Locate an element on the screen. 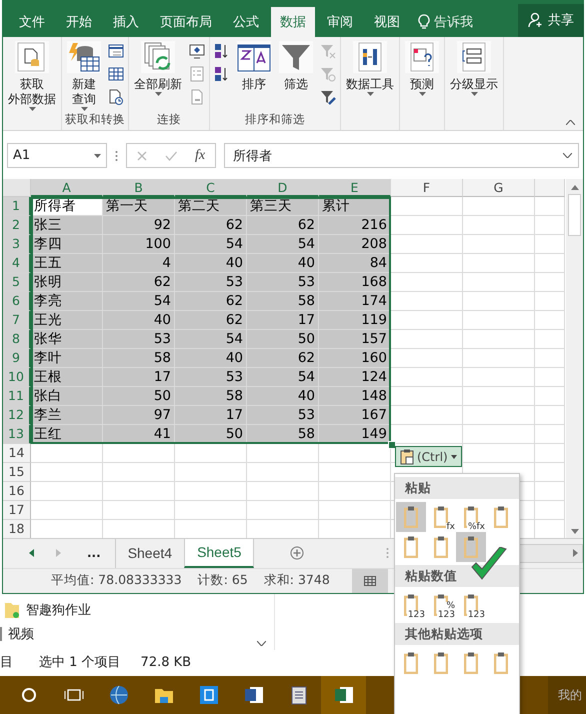 This screenshot has width=586, height=714. ribbon-button: 新建 查询 is located at coordinates (84, 75).